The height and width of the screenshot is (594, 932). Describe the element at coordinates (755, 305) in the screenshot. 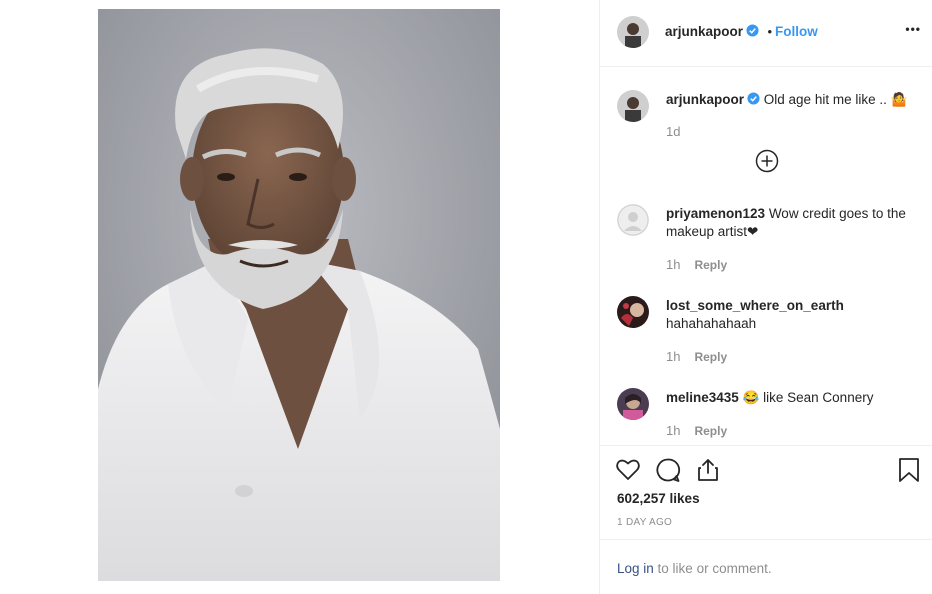

I see `comment-username: lost_some_where_on_earth` at that location.